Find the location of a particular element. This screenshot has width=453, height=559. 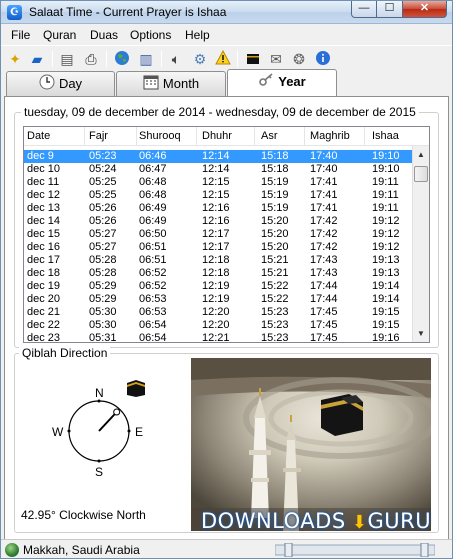

tab-year: Year is located at coordinates (282, 82).